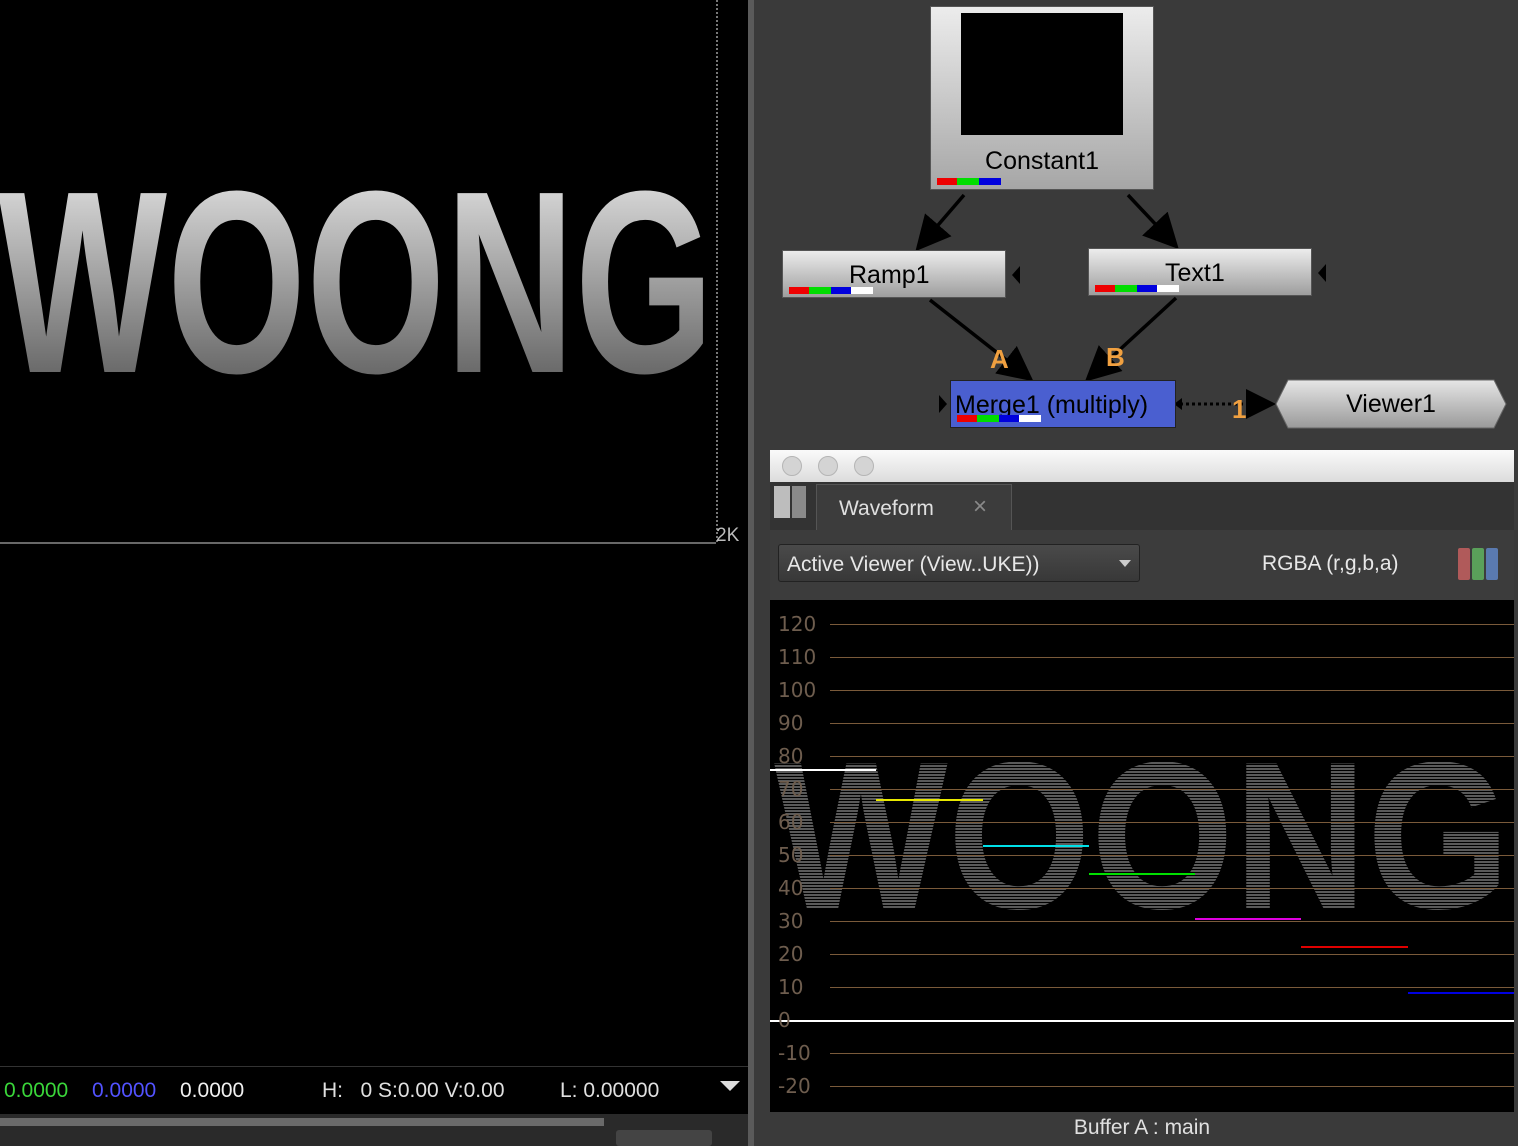  I want to click on node-viewer: Viewer1, so click(1391, 404).